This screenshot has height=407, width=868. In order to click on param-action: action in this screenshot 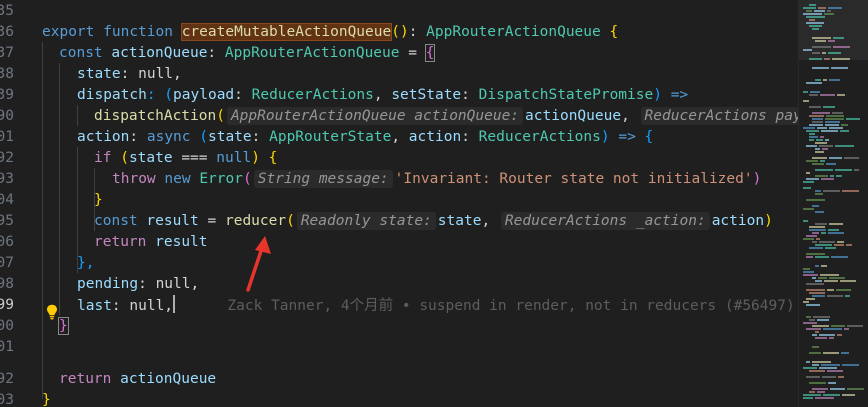, I will do `click(435, 137)`.